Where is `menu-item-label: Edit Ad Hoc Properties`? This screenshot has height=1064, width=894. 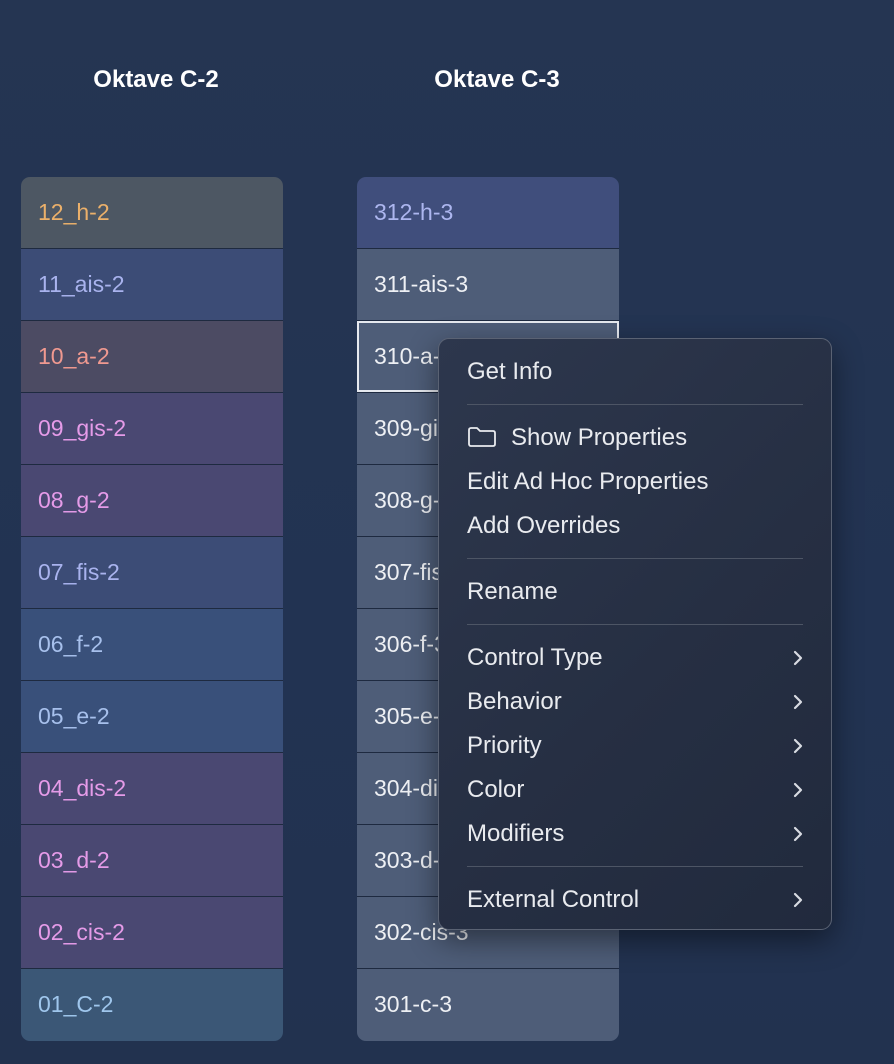
menu-item-label: Edit Ad Hoc Properties is located at coordinates (588, 481).